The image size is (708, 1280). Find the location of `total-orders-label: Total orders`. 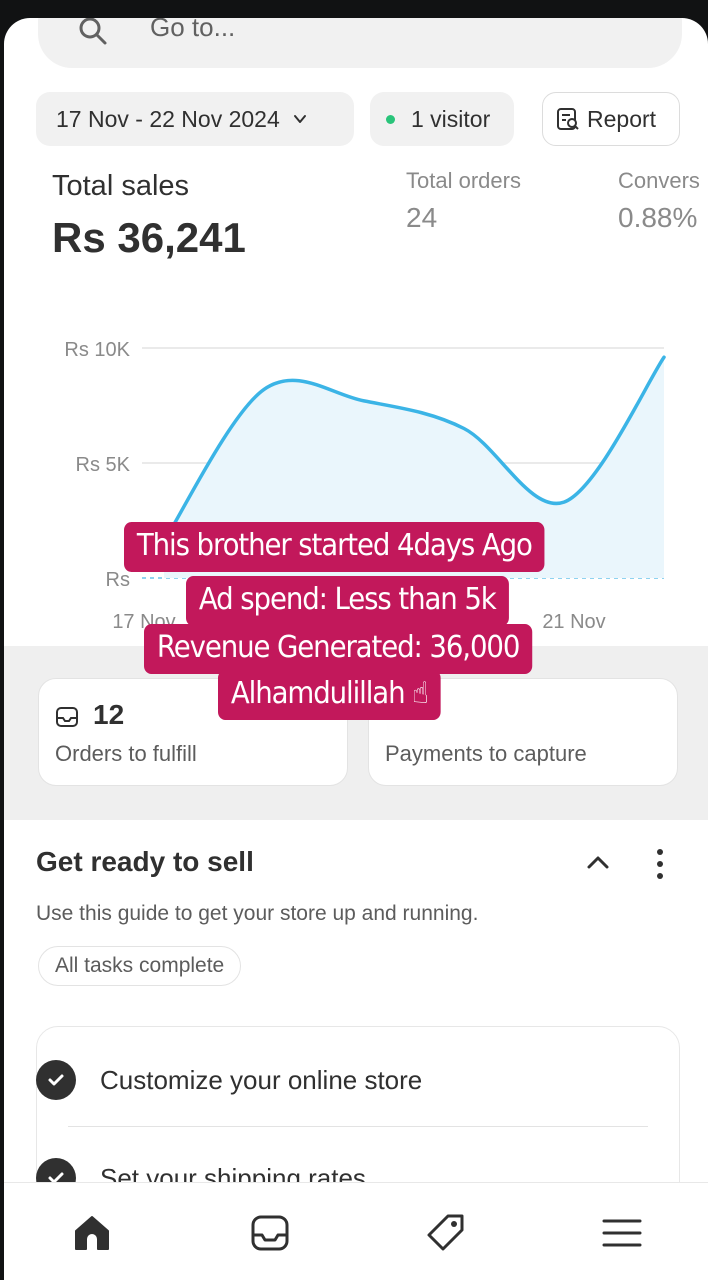

total-orders-label: Total orders is located at coordinates (463, 180).